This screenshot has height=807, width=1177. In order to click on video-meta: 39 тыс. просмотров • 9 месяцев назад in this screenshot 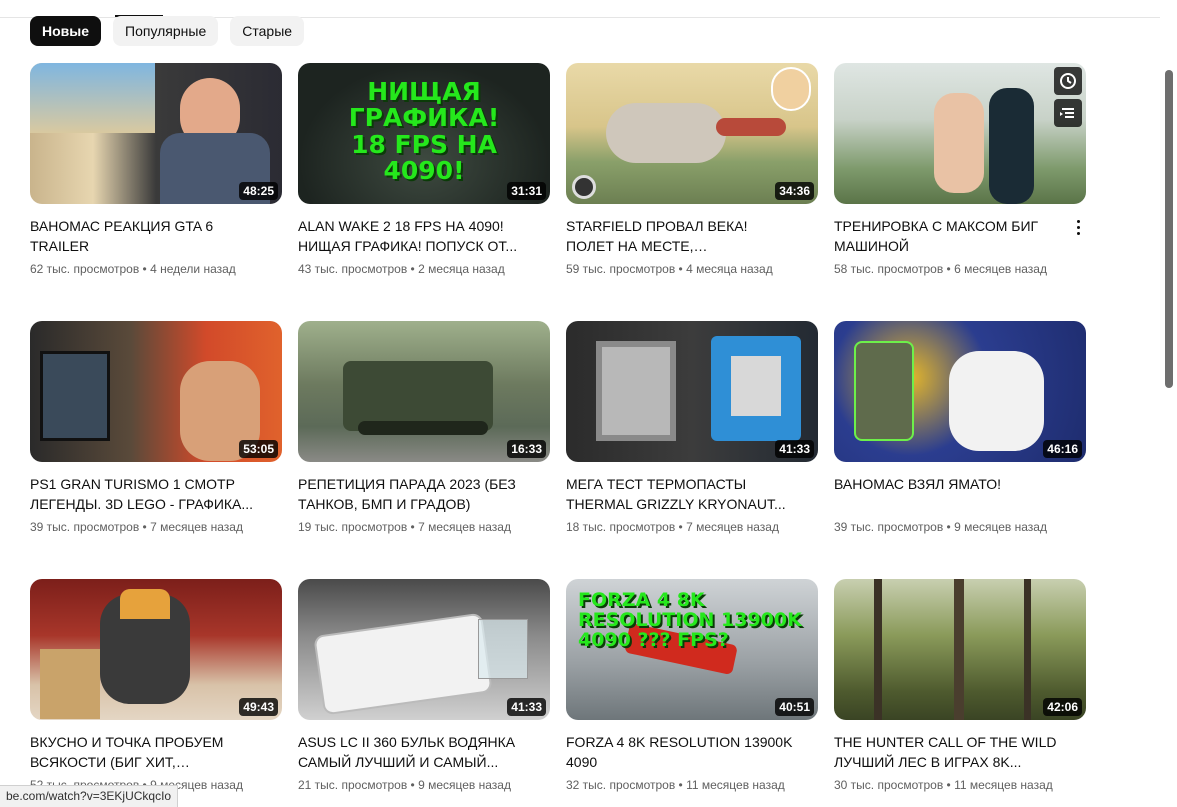, I will do `click(940, 527)`.